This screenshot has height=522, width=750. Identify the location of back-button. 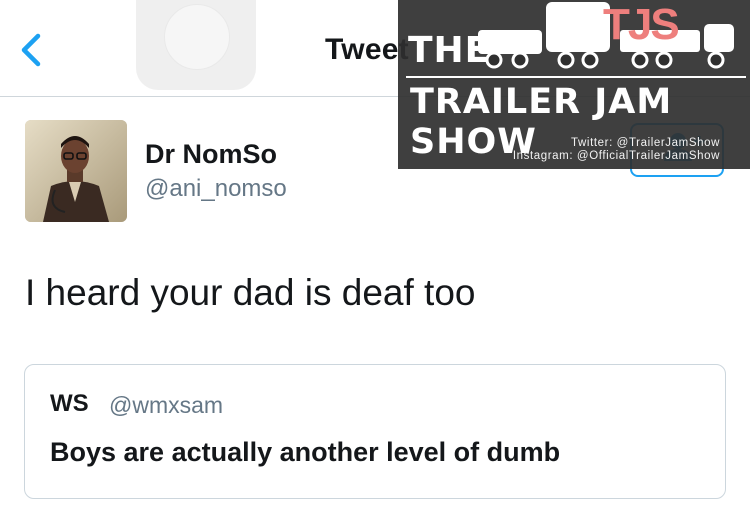
(32, 50).